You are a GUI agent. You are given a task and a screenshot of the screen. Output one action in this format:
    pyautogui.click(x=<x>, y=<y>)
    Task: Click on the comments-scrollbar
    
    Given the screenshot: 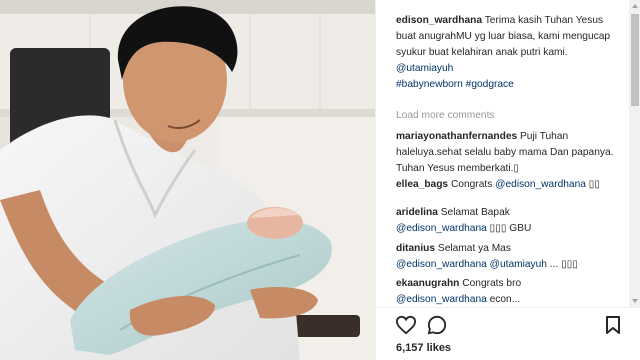 What is the action you would take?
    pyautogui.click(x=634, y=153)
    